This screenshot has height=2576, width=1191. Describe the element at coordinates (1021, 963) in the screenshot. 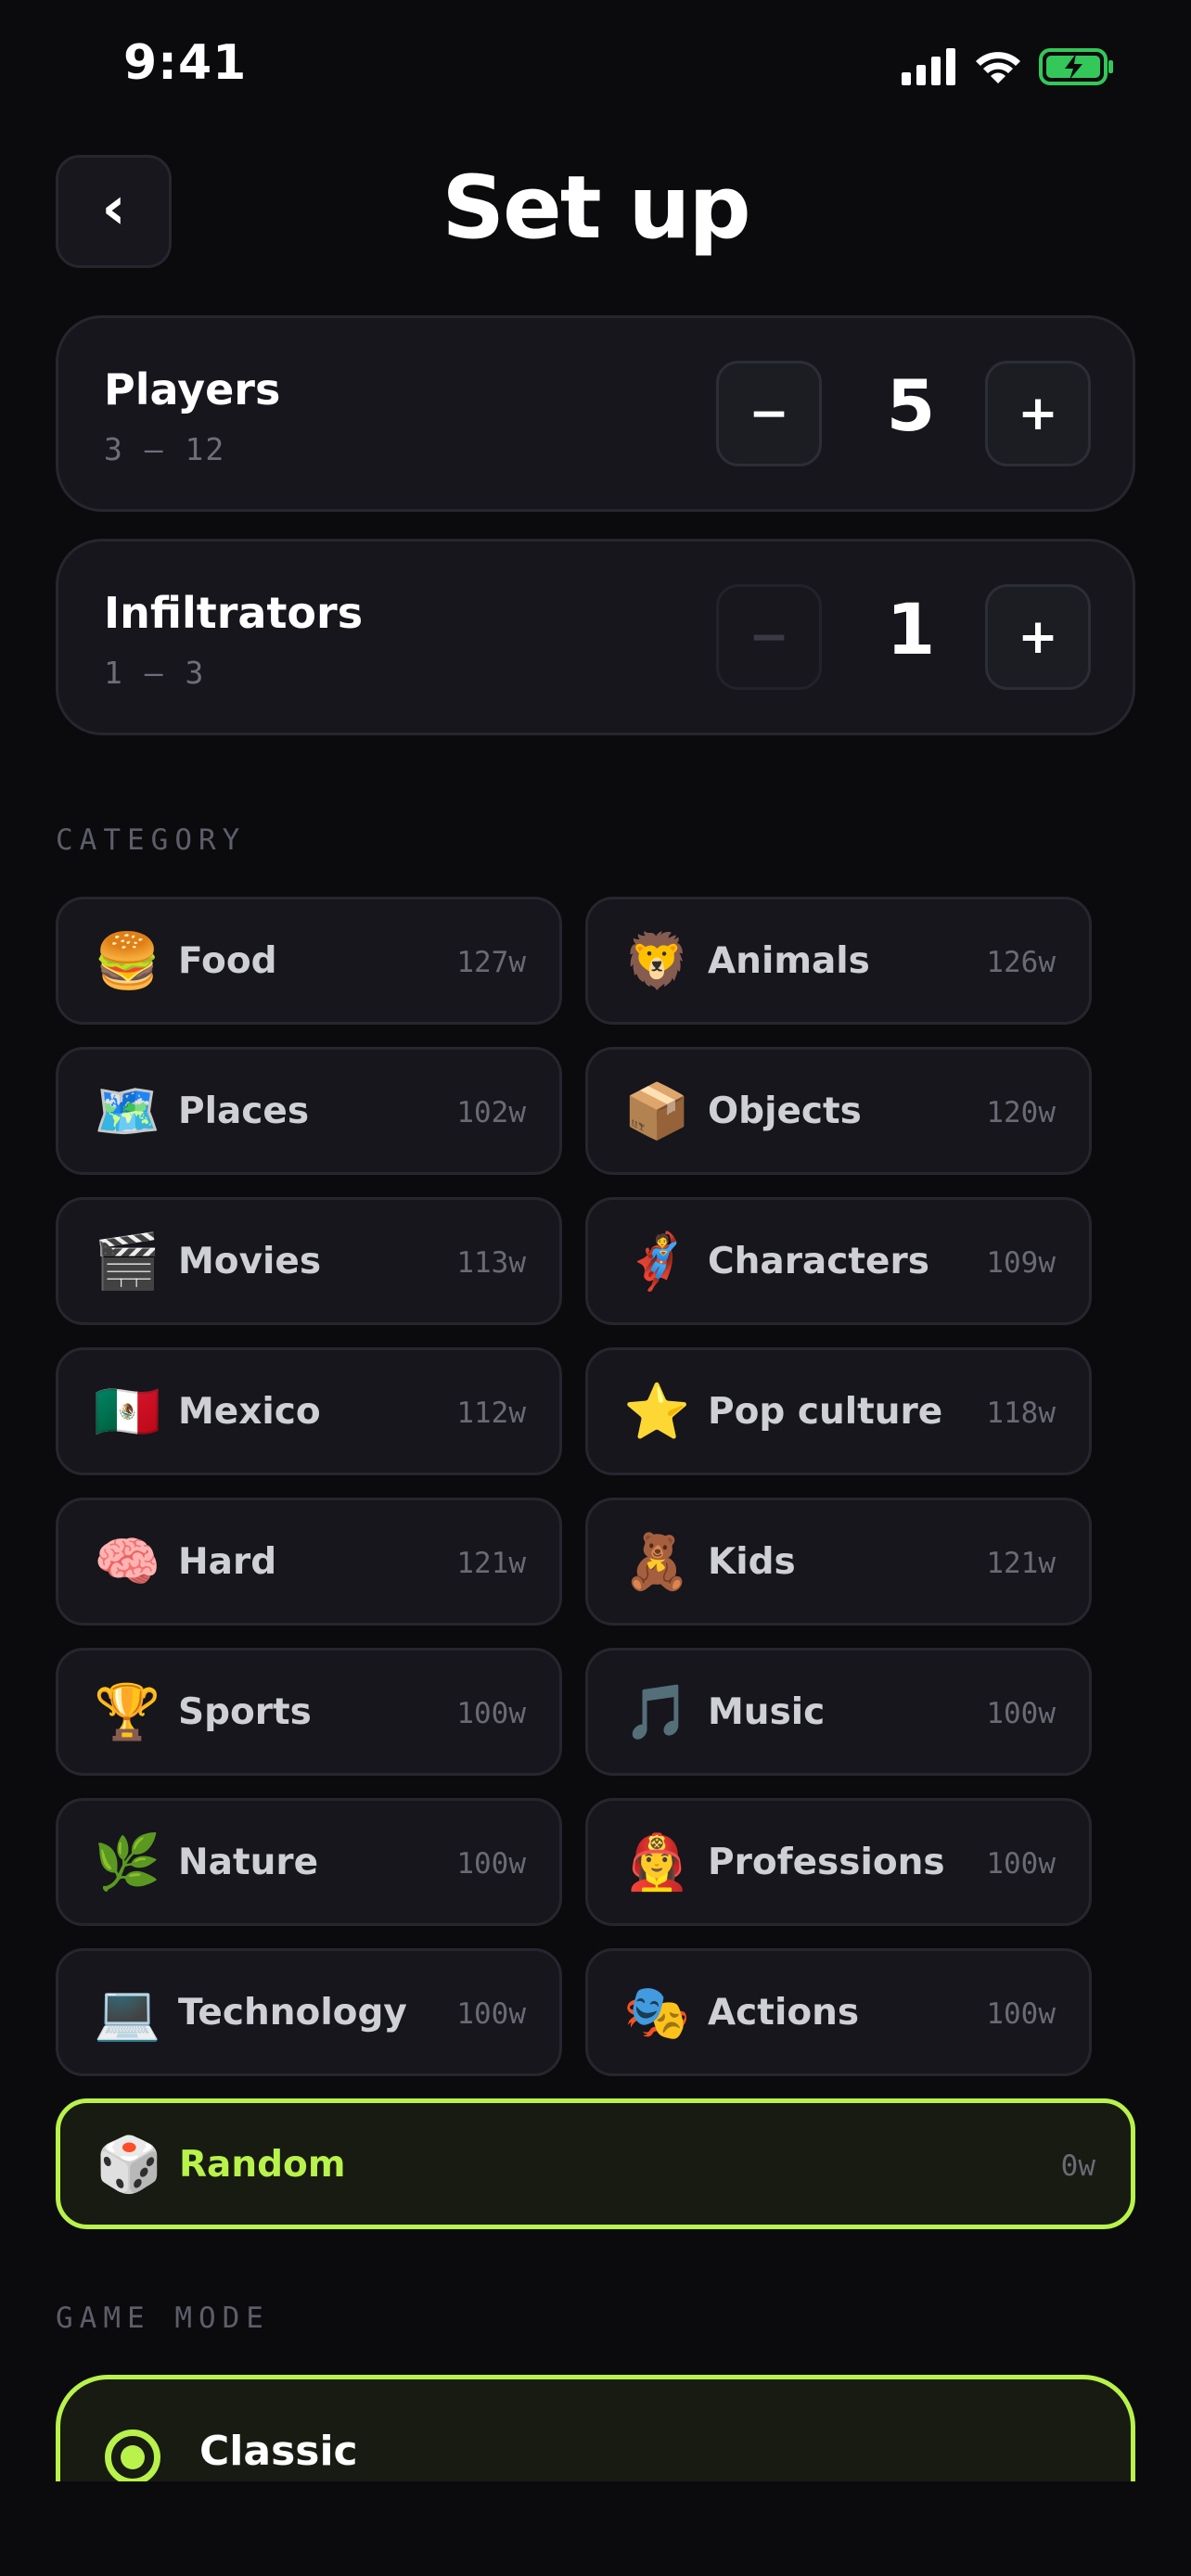

I see `category-word-count: 126w` at that location.